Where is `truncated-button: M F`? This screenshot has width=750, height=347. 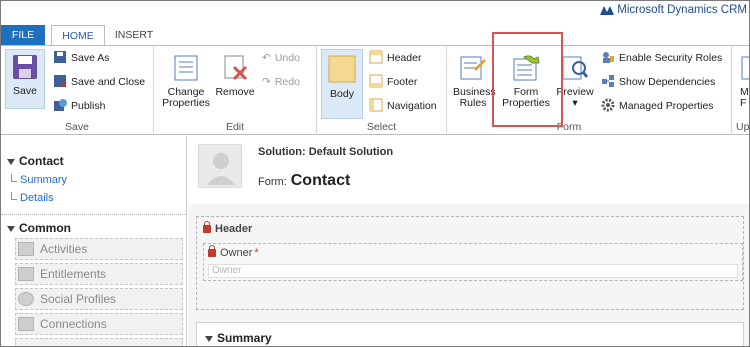 truncated-button: M F is located at coordinates (744, 79).